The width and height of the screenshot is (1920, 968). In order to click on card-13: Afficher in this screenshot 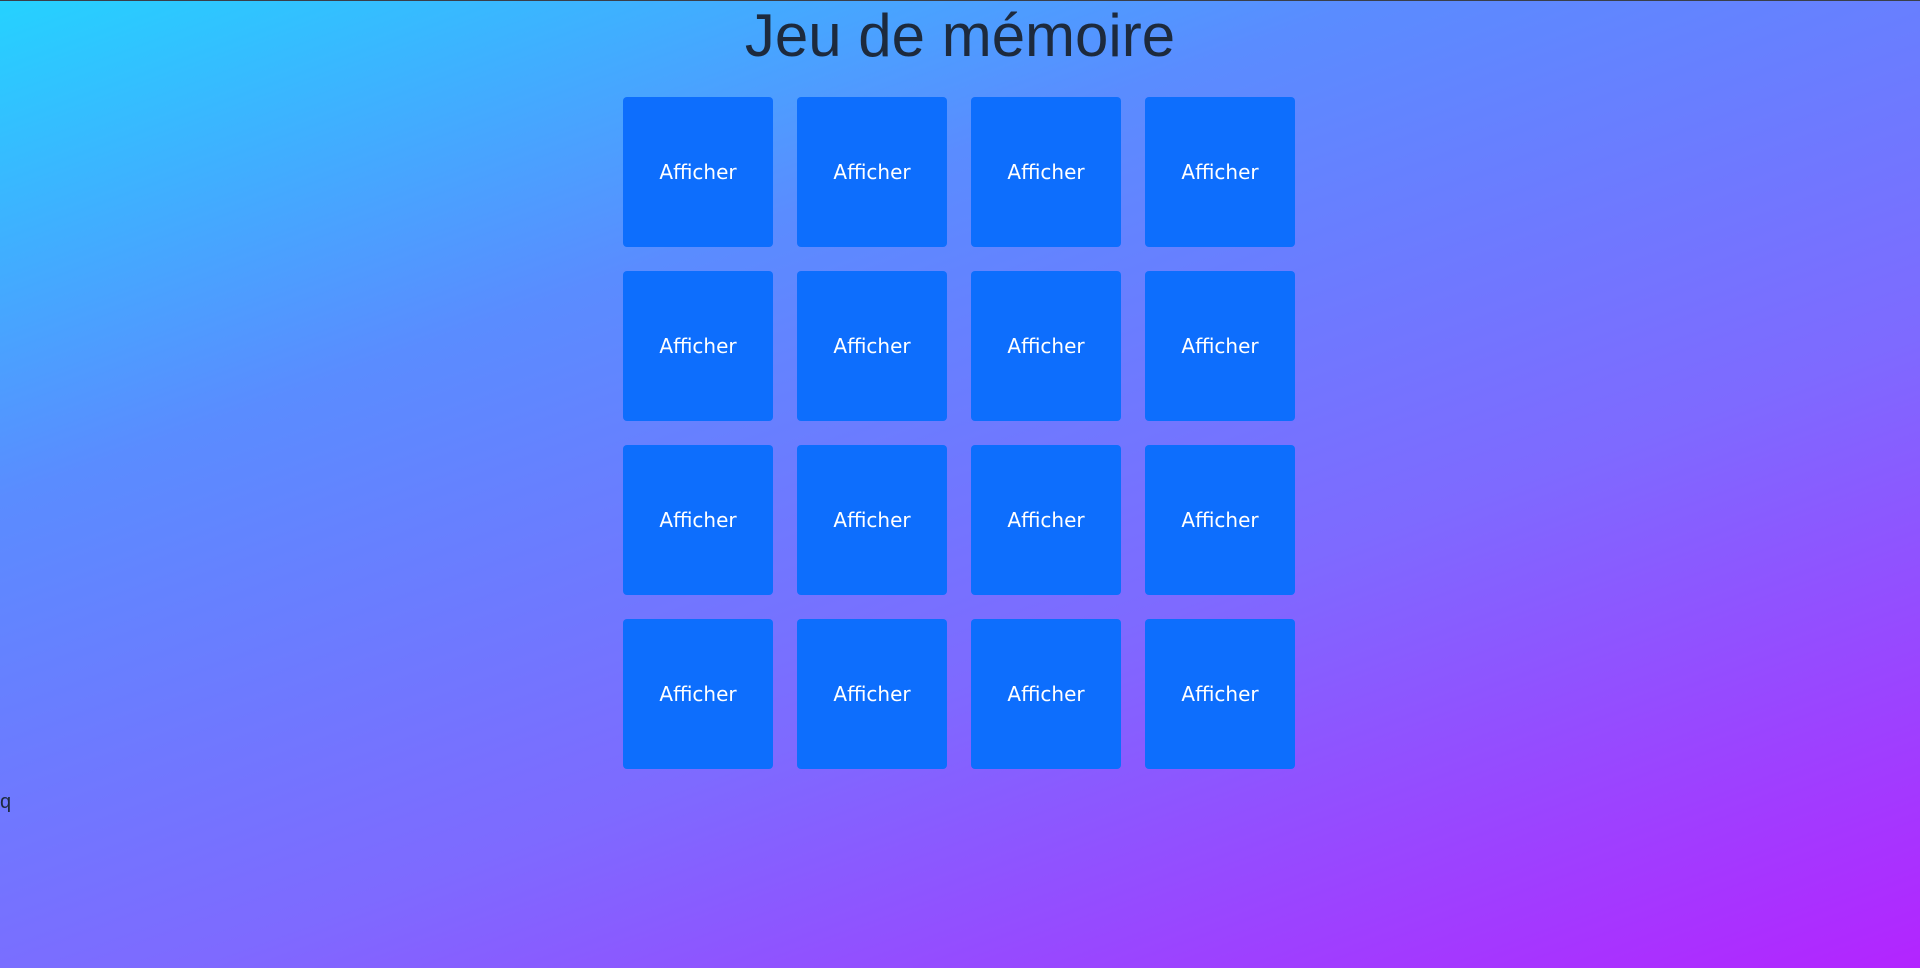, I will do `click(698, 694)`.